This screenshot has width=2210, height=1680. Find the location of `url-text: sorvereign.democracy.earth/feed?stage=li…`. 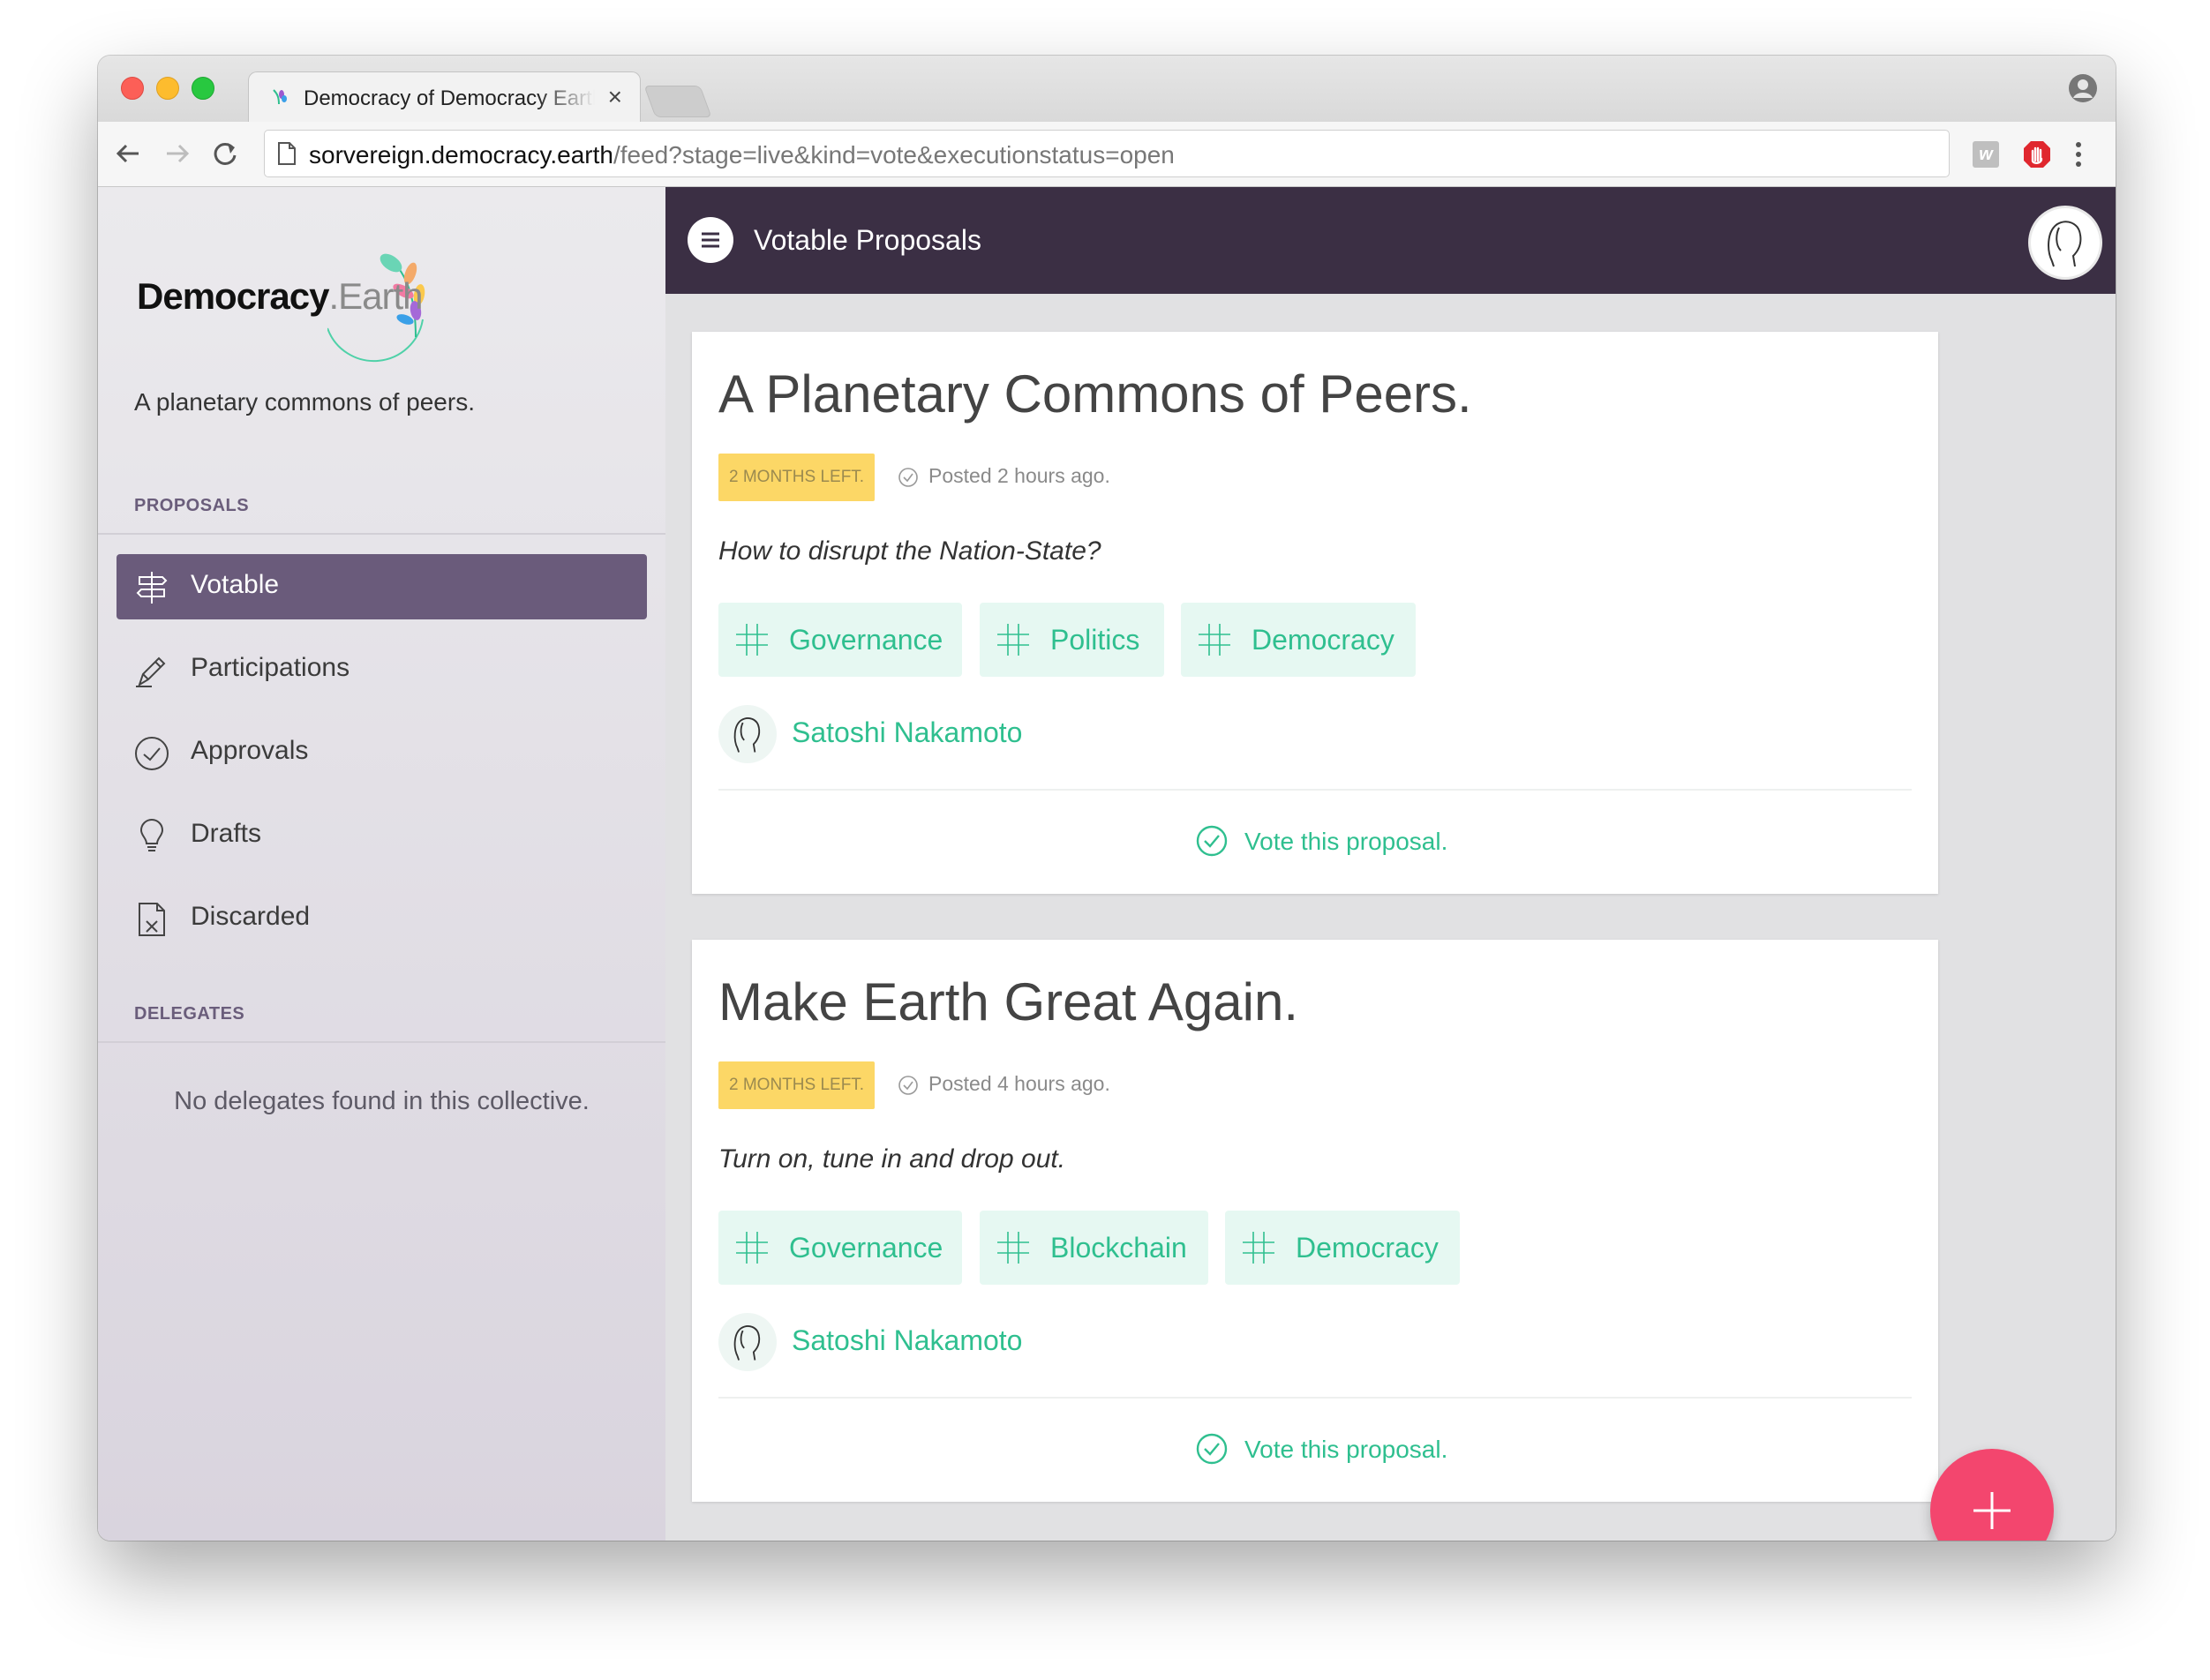

url-text: sorvereign.democracy.earth/feed?stage=li… is located at coordinates (742, 155).